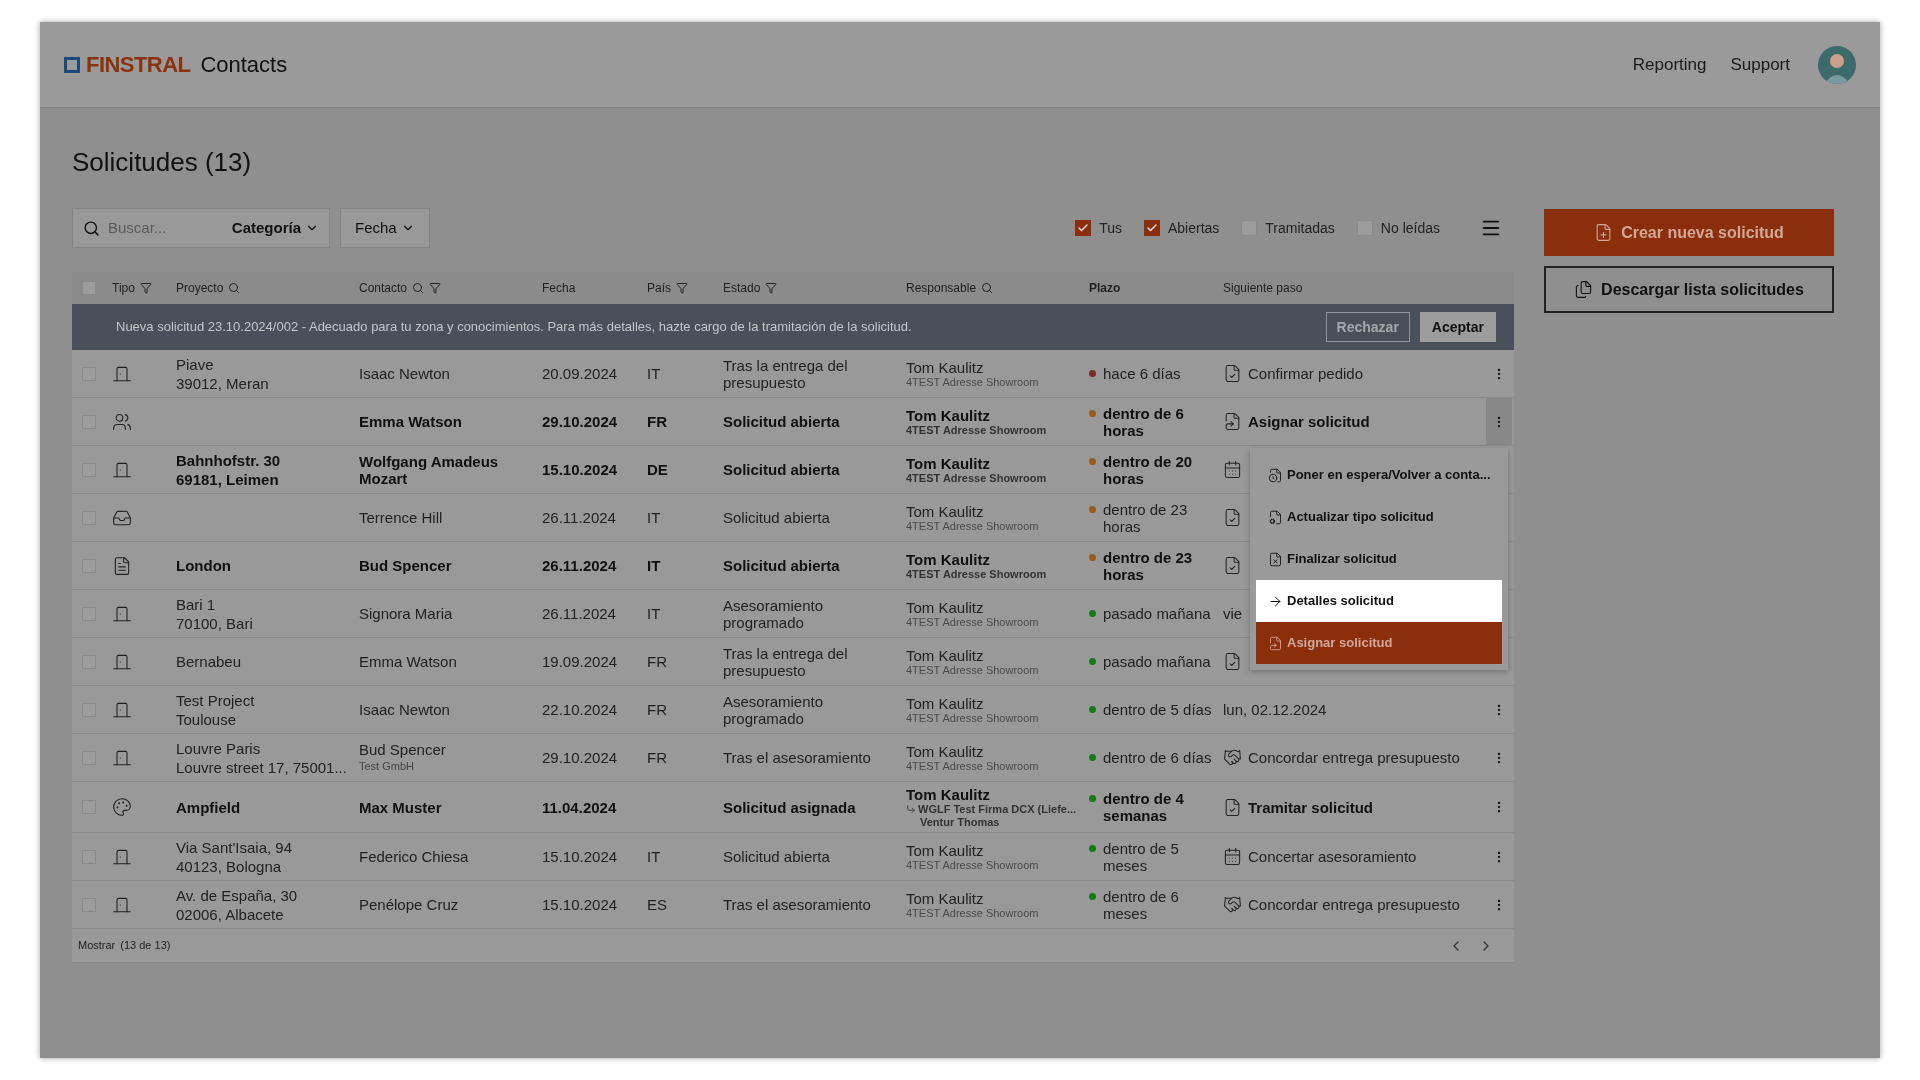  Describe the element at coordinates (1157, 757) in the screenshot. I see `deadline-text: dentro de 6 días` at that location.